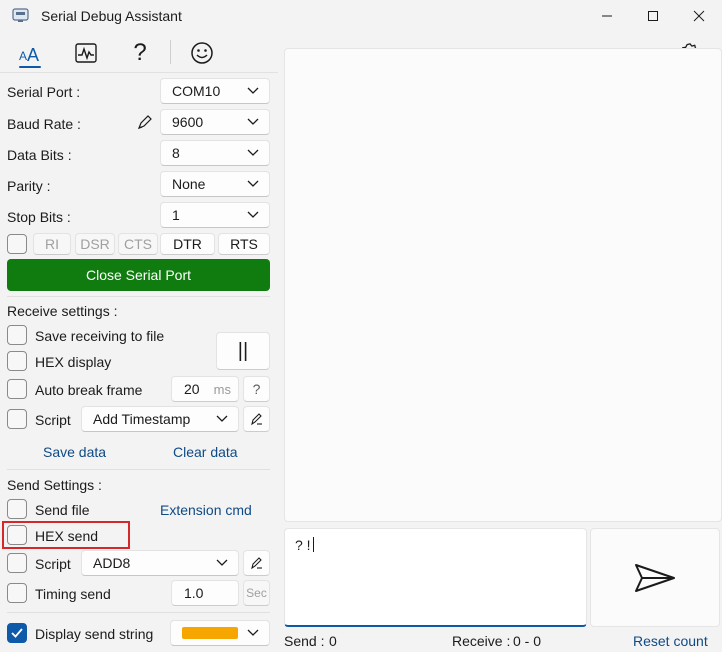 The height and width of the screenshot is (652, 722). I want to click on send-script-edit-button, so click(256, 563).